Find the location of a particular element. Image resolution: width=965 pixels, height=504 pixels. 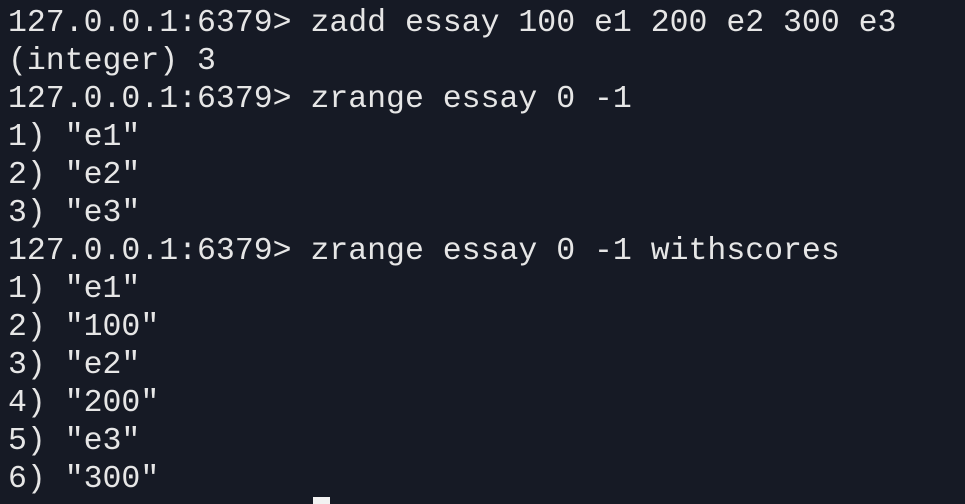

terminal-line-output: 2) "100" is located at coordinates (84, 327).